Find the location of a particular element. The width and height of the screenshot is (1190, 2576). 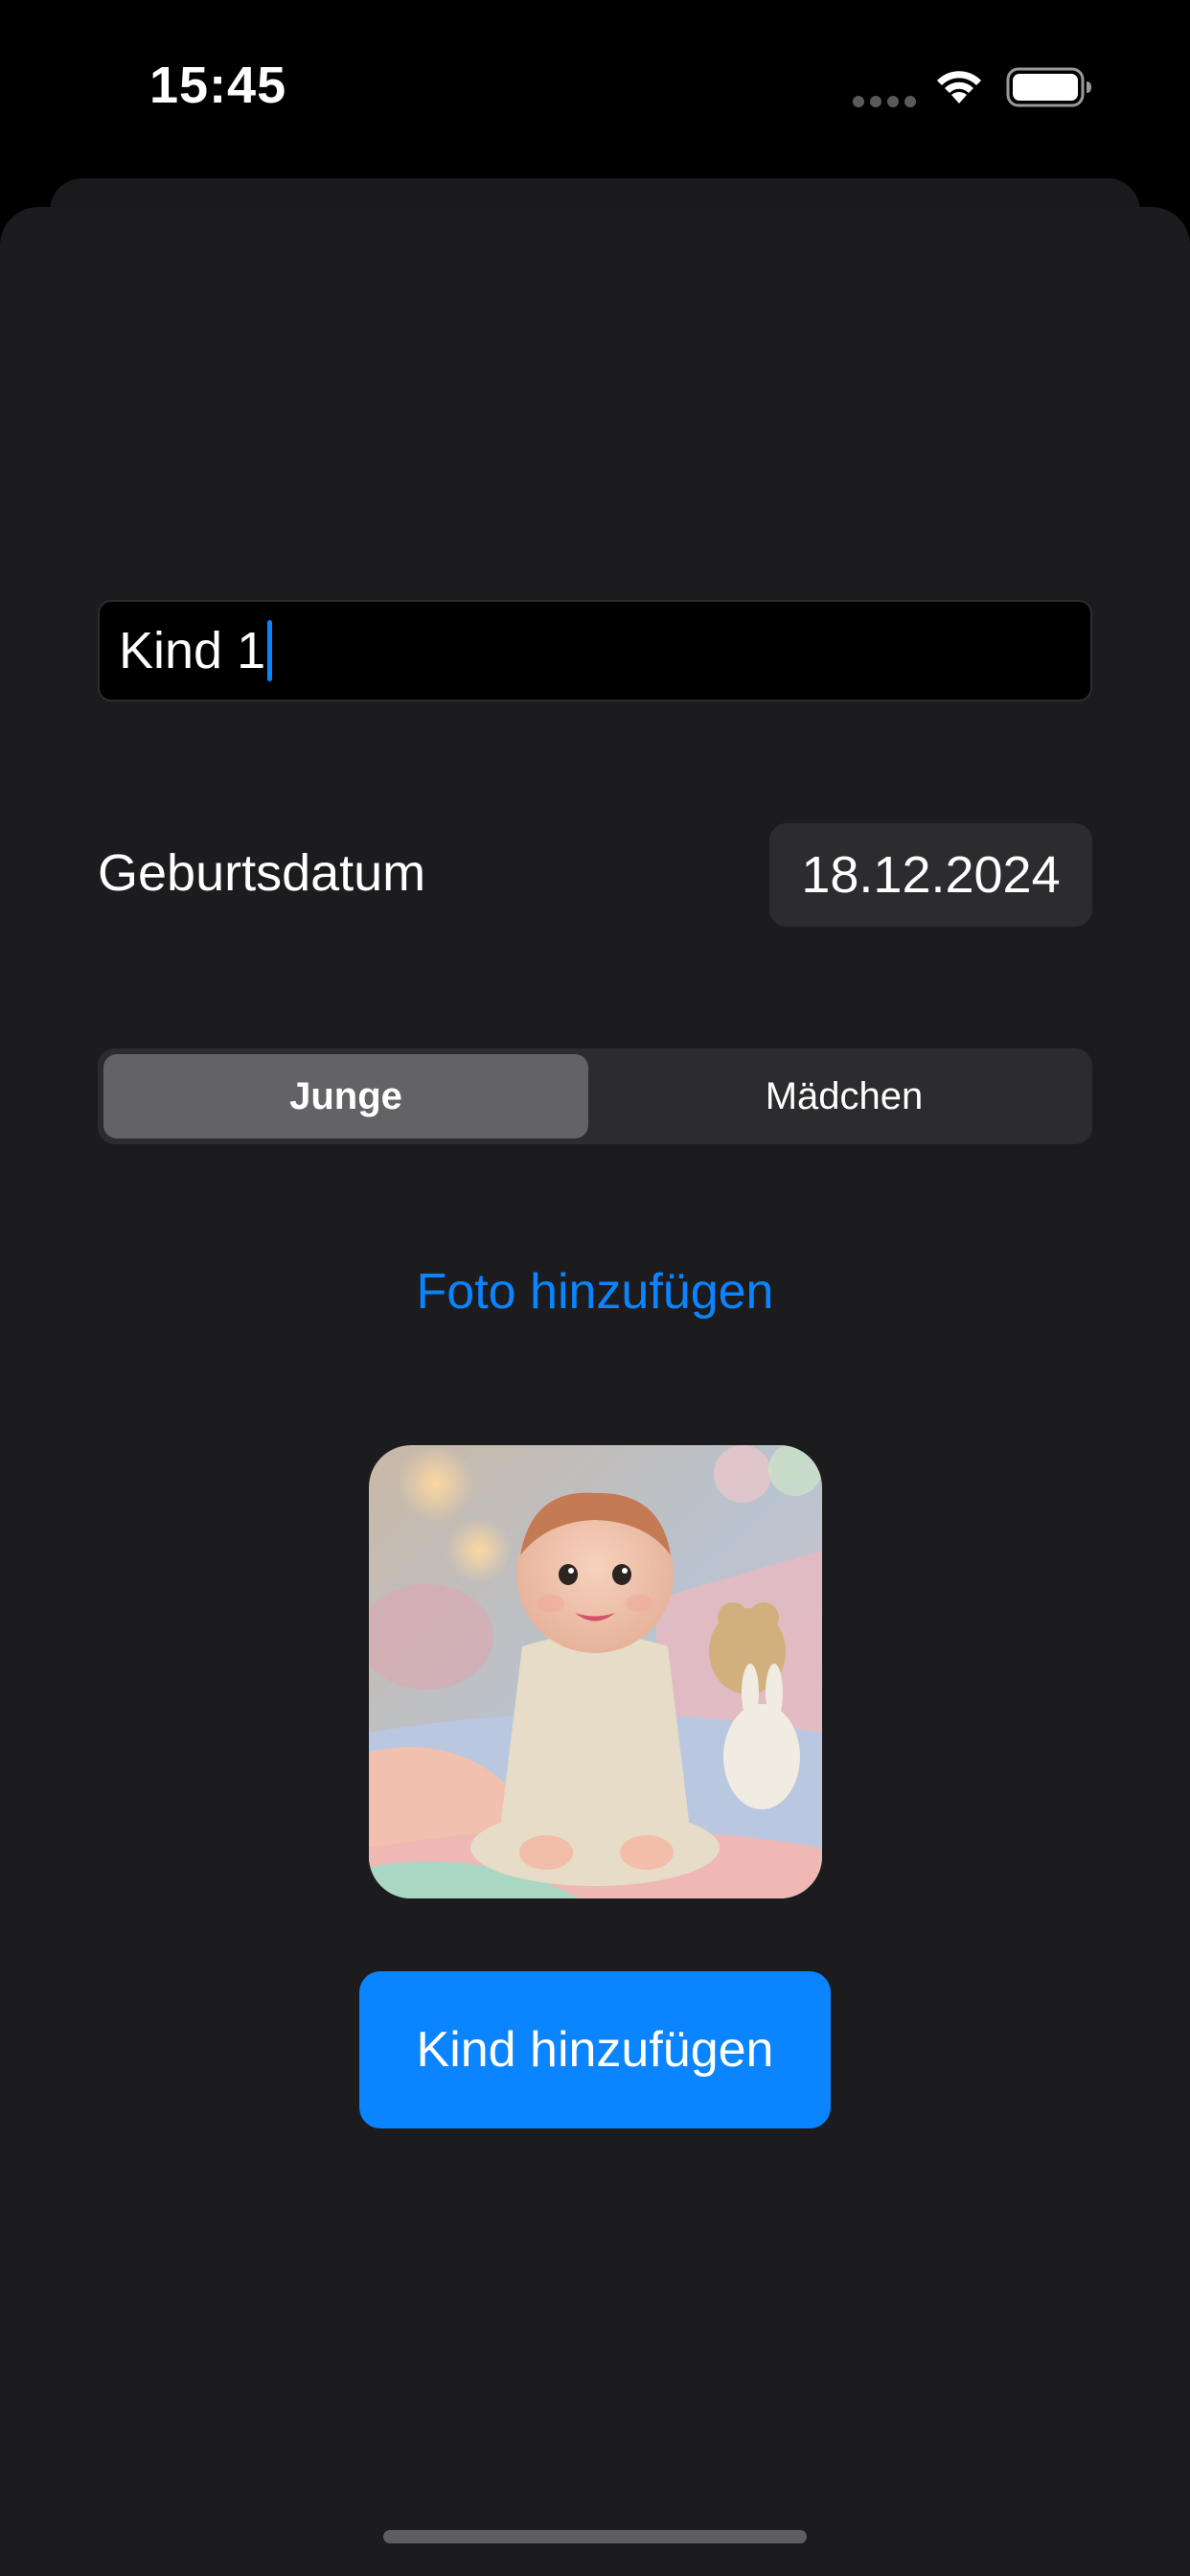

battery-icon is located at coordinates (1048, 87).